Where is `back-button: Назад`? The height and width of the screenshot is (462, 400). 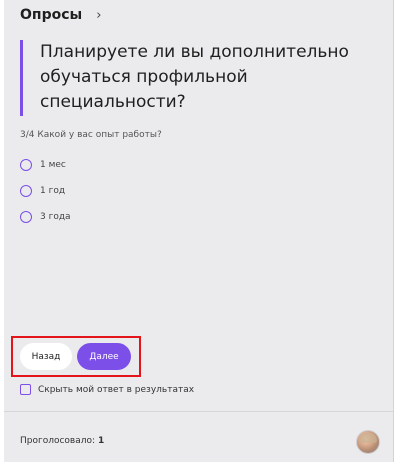 back-button: Назад is located at coordinates (46, 356).